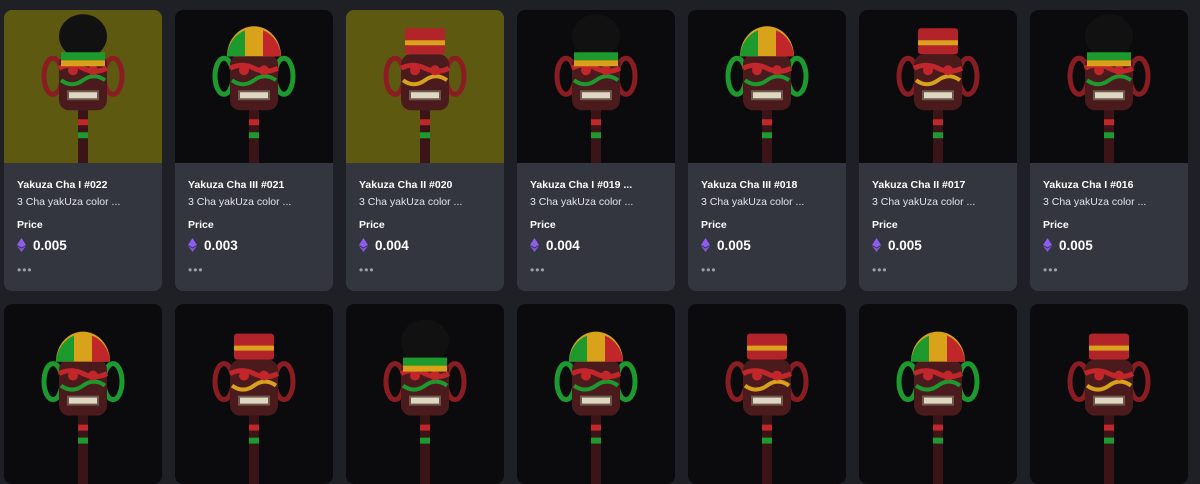 The height and width of the screenshot is (484, 1200). What do you see at coordinates (1111, 185) in the screenshot?
I see `nft-title: Yakuza Cha I #016` at bounding box center [1111, 185].